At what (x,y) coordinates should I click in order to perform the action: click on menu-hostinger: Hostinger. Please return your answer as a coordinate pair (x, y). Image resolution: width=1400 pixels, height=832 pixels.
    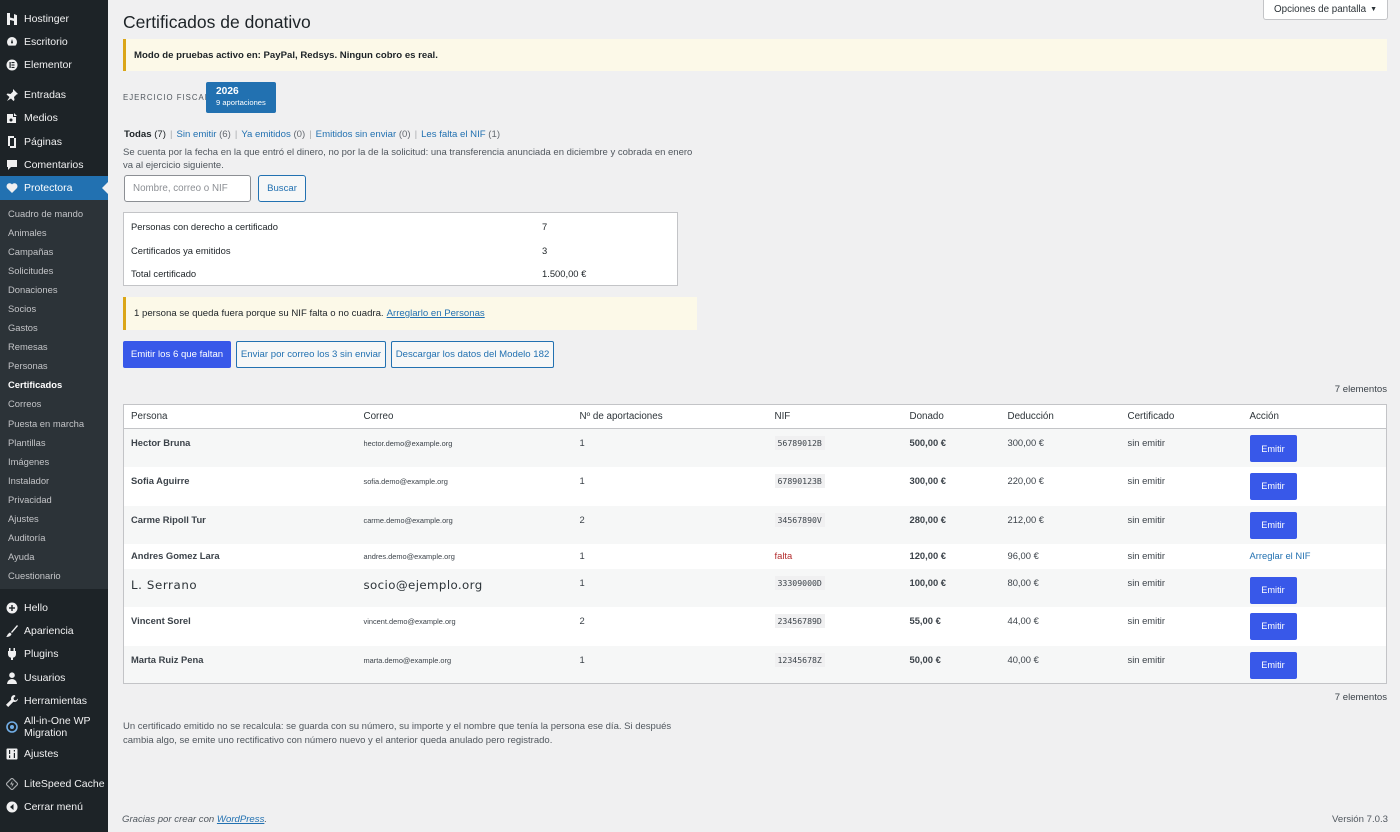
    Looking at the image, I should click on (54, 18).